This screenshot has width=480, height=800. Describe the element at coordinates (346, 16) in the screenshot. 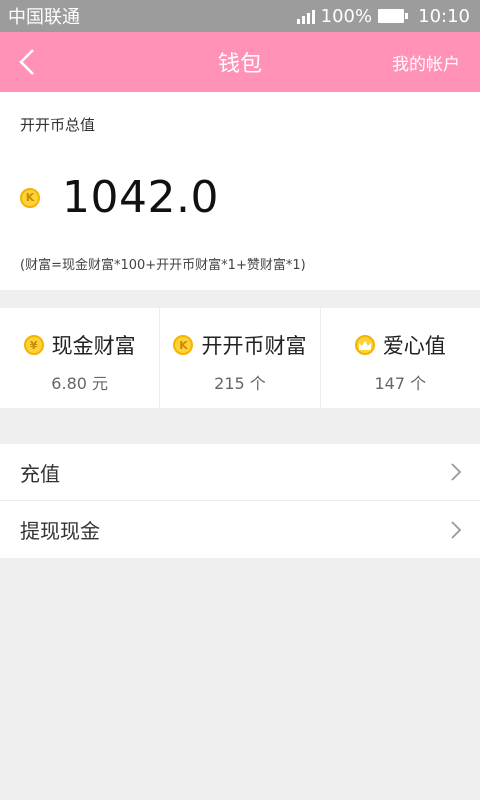

I see `battery-percent: 100%` at that location.